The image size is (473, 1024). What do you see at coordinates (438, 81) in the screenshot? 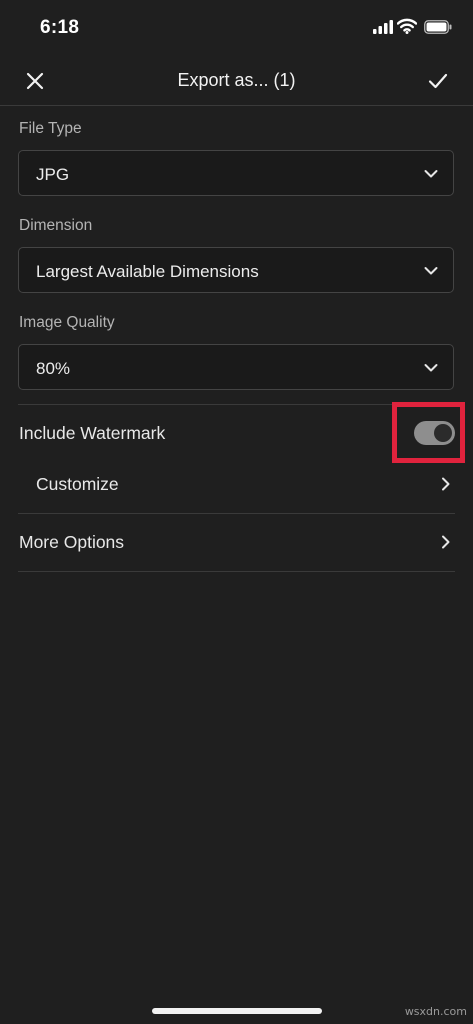
I see `checkmark-icon` at bounding box center [438, 81].